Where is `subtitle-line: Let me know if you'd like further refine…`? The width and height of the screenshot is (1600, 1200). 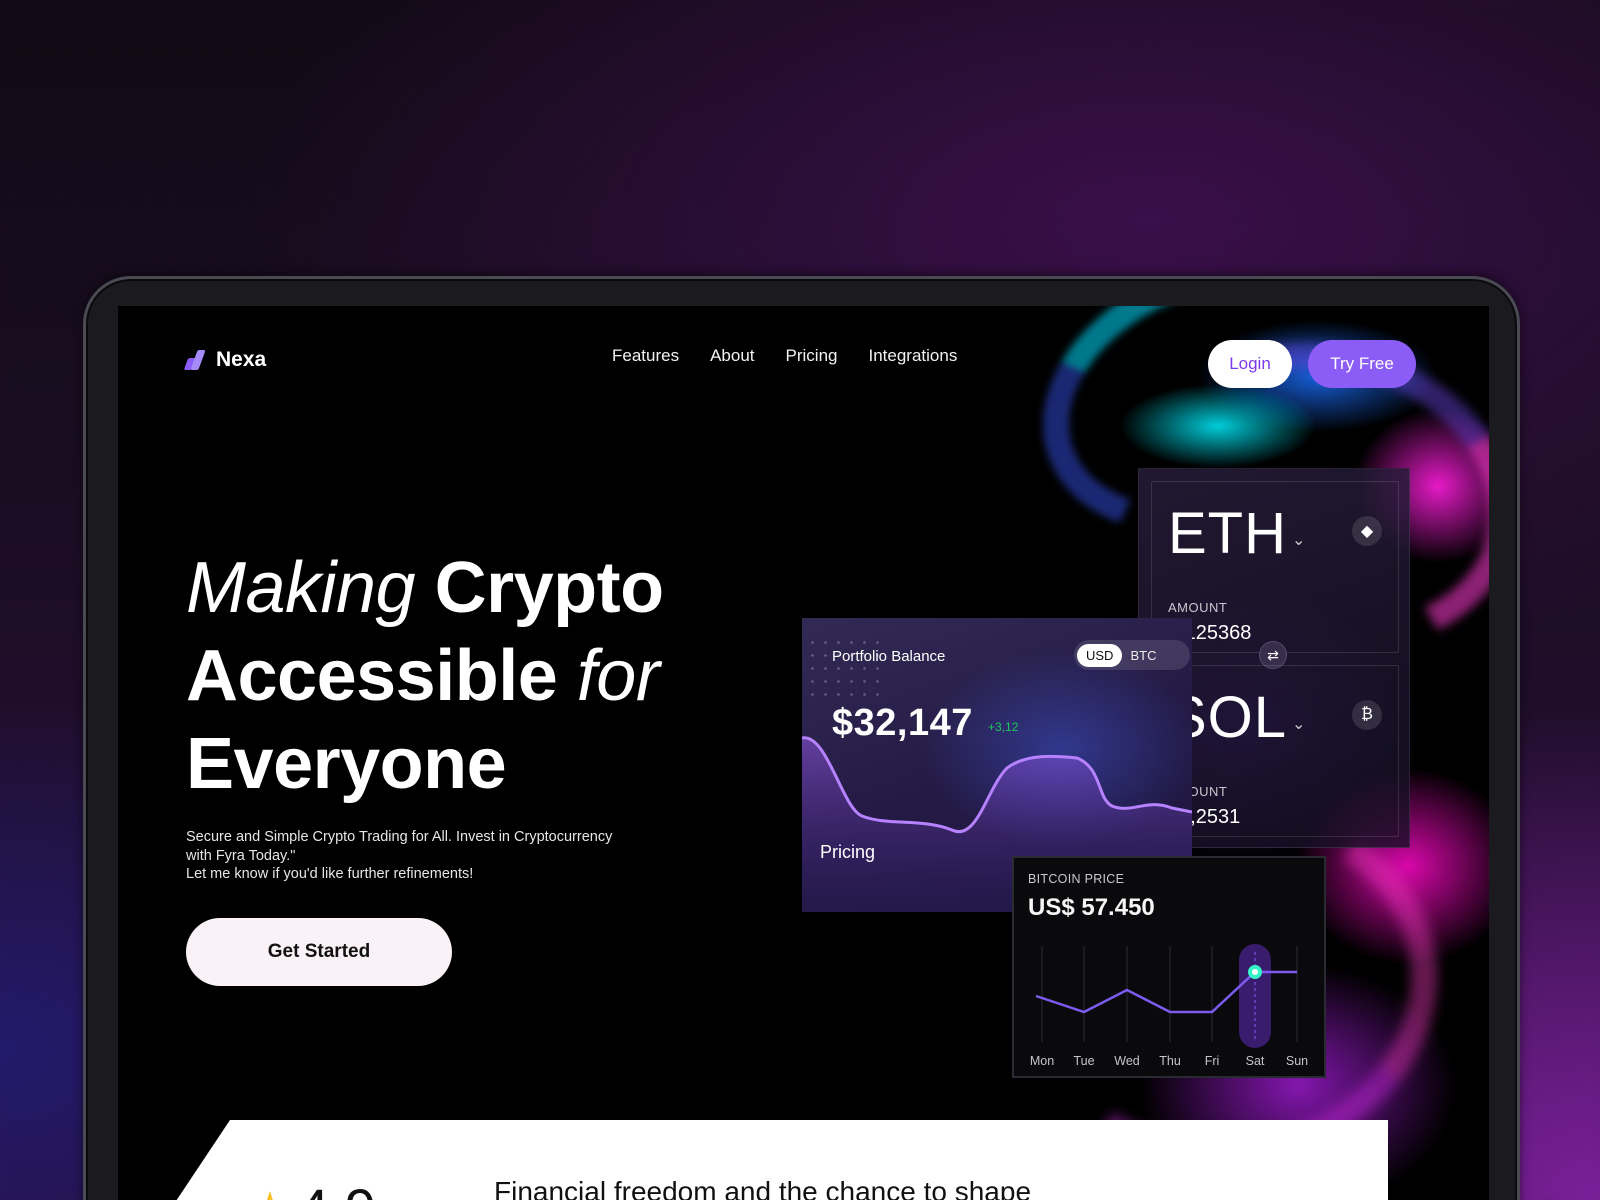
subtitle-line: Let me know if you'd like further refine… is located at coordinates (330, 874).